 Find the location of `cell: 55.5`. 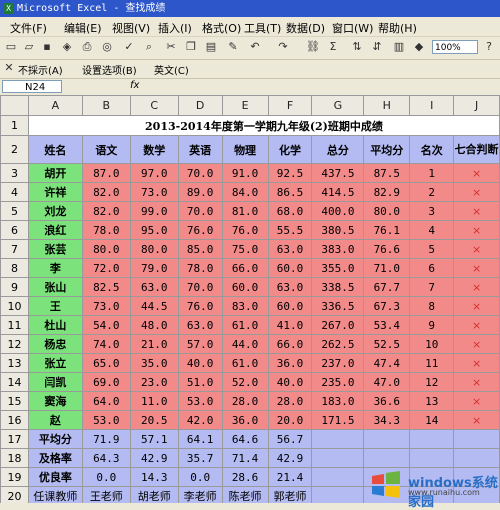

cell: 55.5 is located at coordinates (290, 230).